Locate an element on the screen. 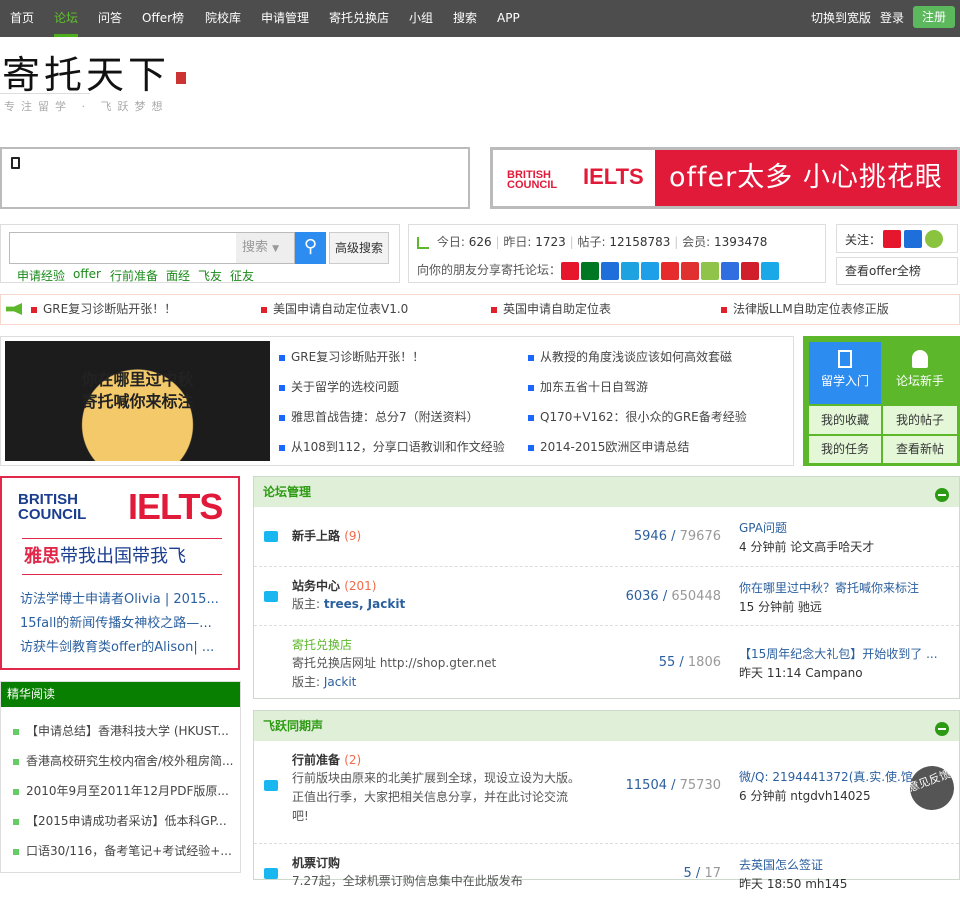  headline-link: GRE复习诊断贴开张！！ is located at coordinates (351, 356).